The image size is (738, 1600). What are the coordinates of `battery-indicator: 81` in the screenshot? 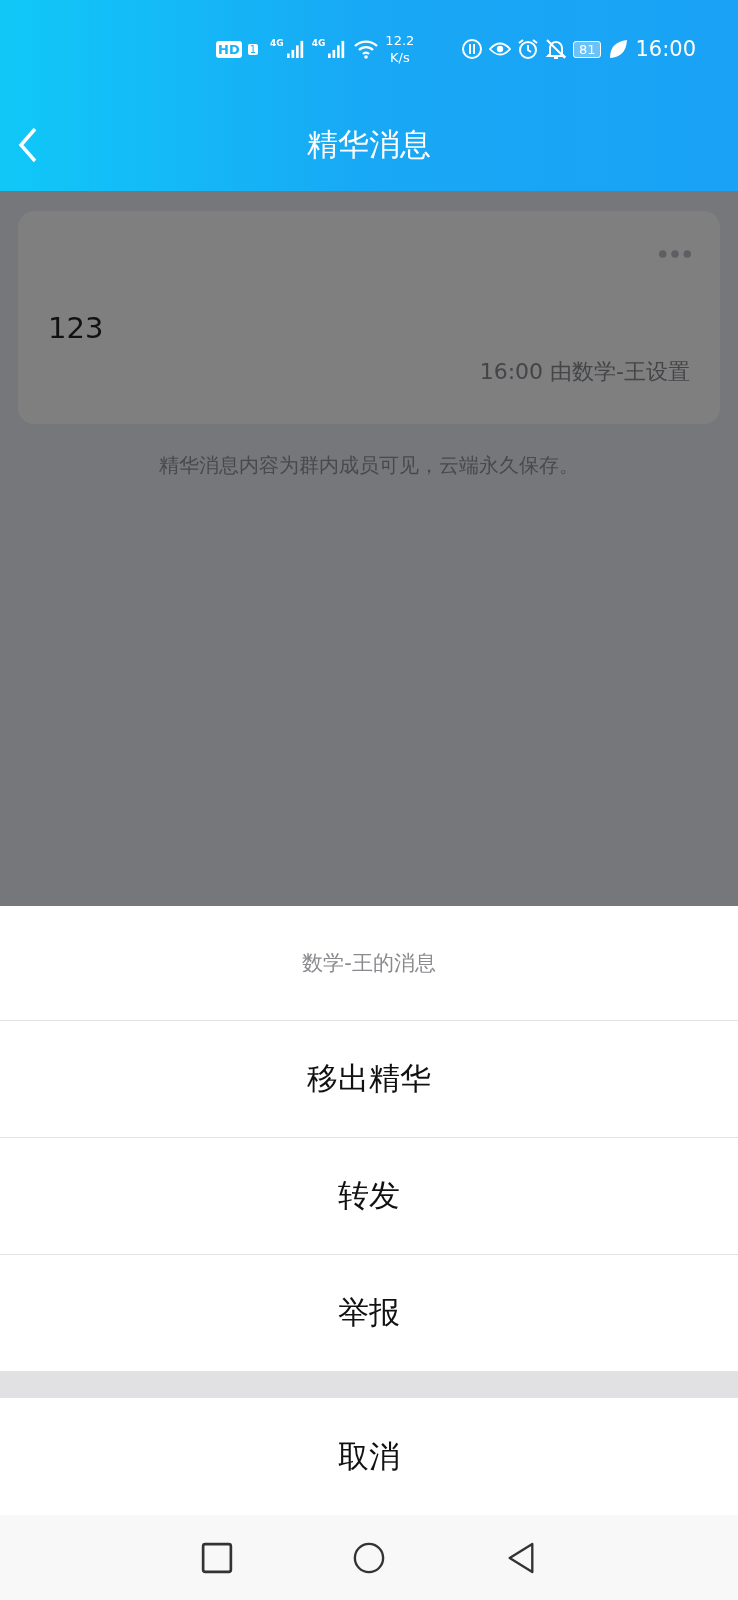 It's located at (587, 49).